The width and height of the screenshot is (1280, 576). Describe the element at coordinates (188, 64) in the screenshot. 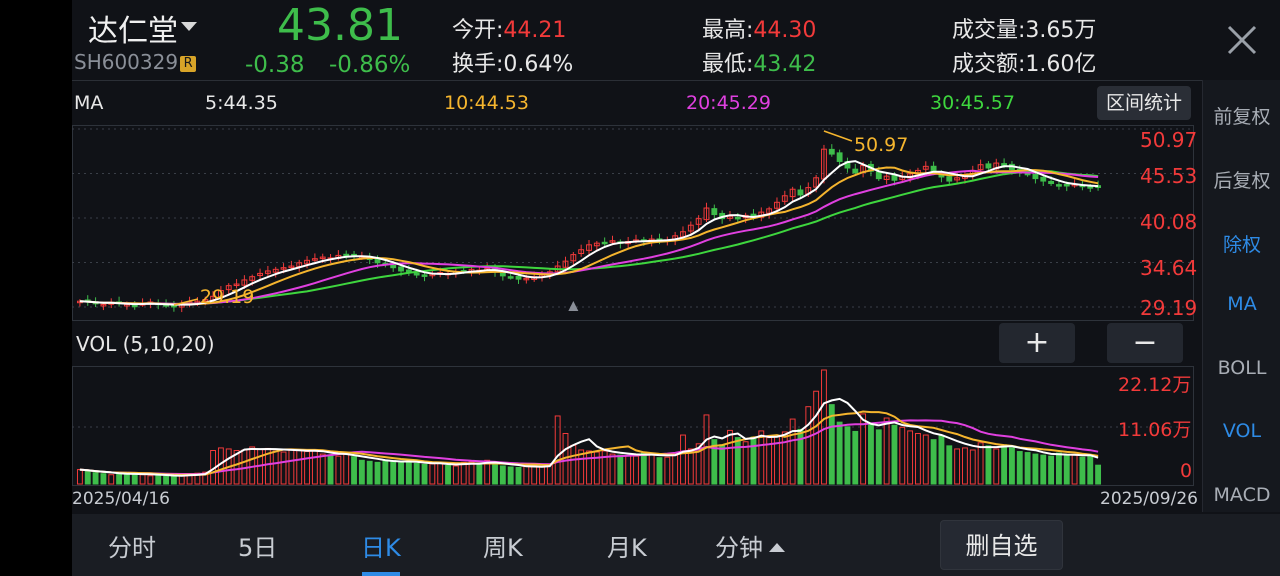

I see `rzrq-badge: R` at that location.